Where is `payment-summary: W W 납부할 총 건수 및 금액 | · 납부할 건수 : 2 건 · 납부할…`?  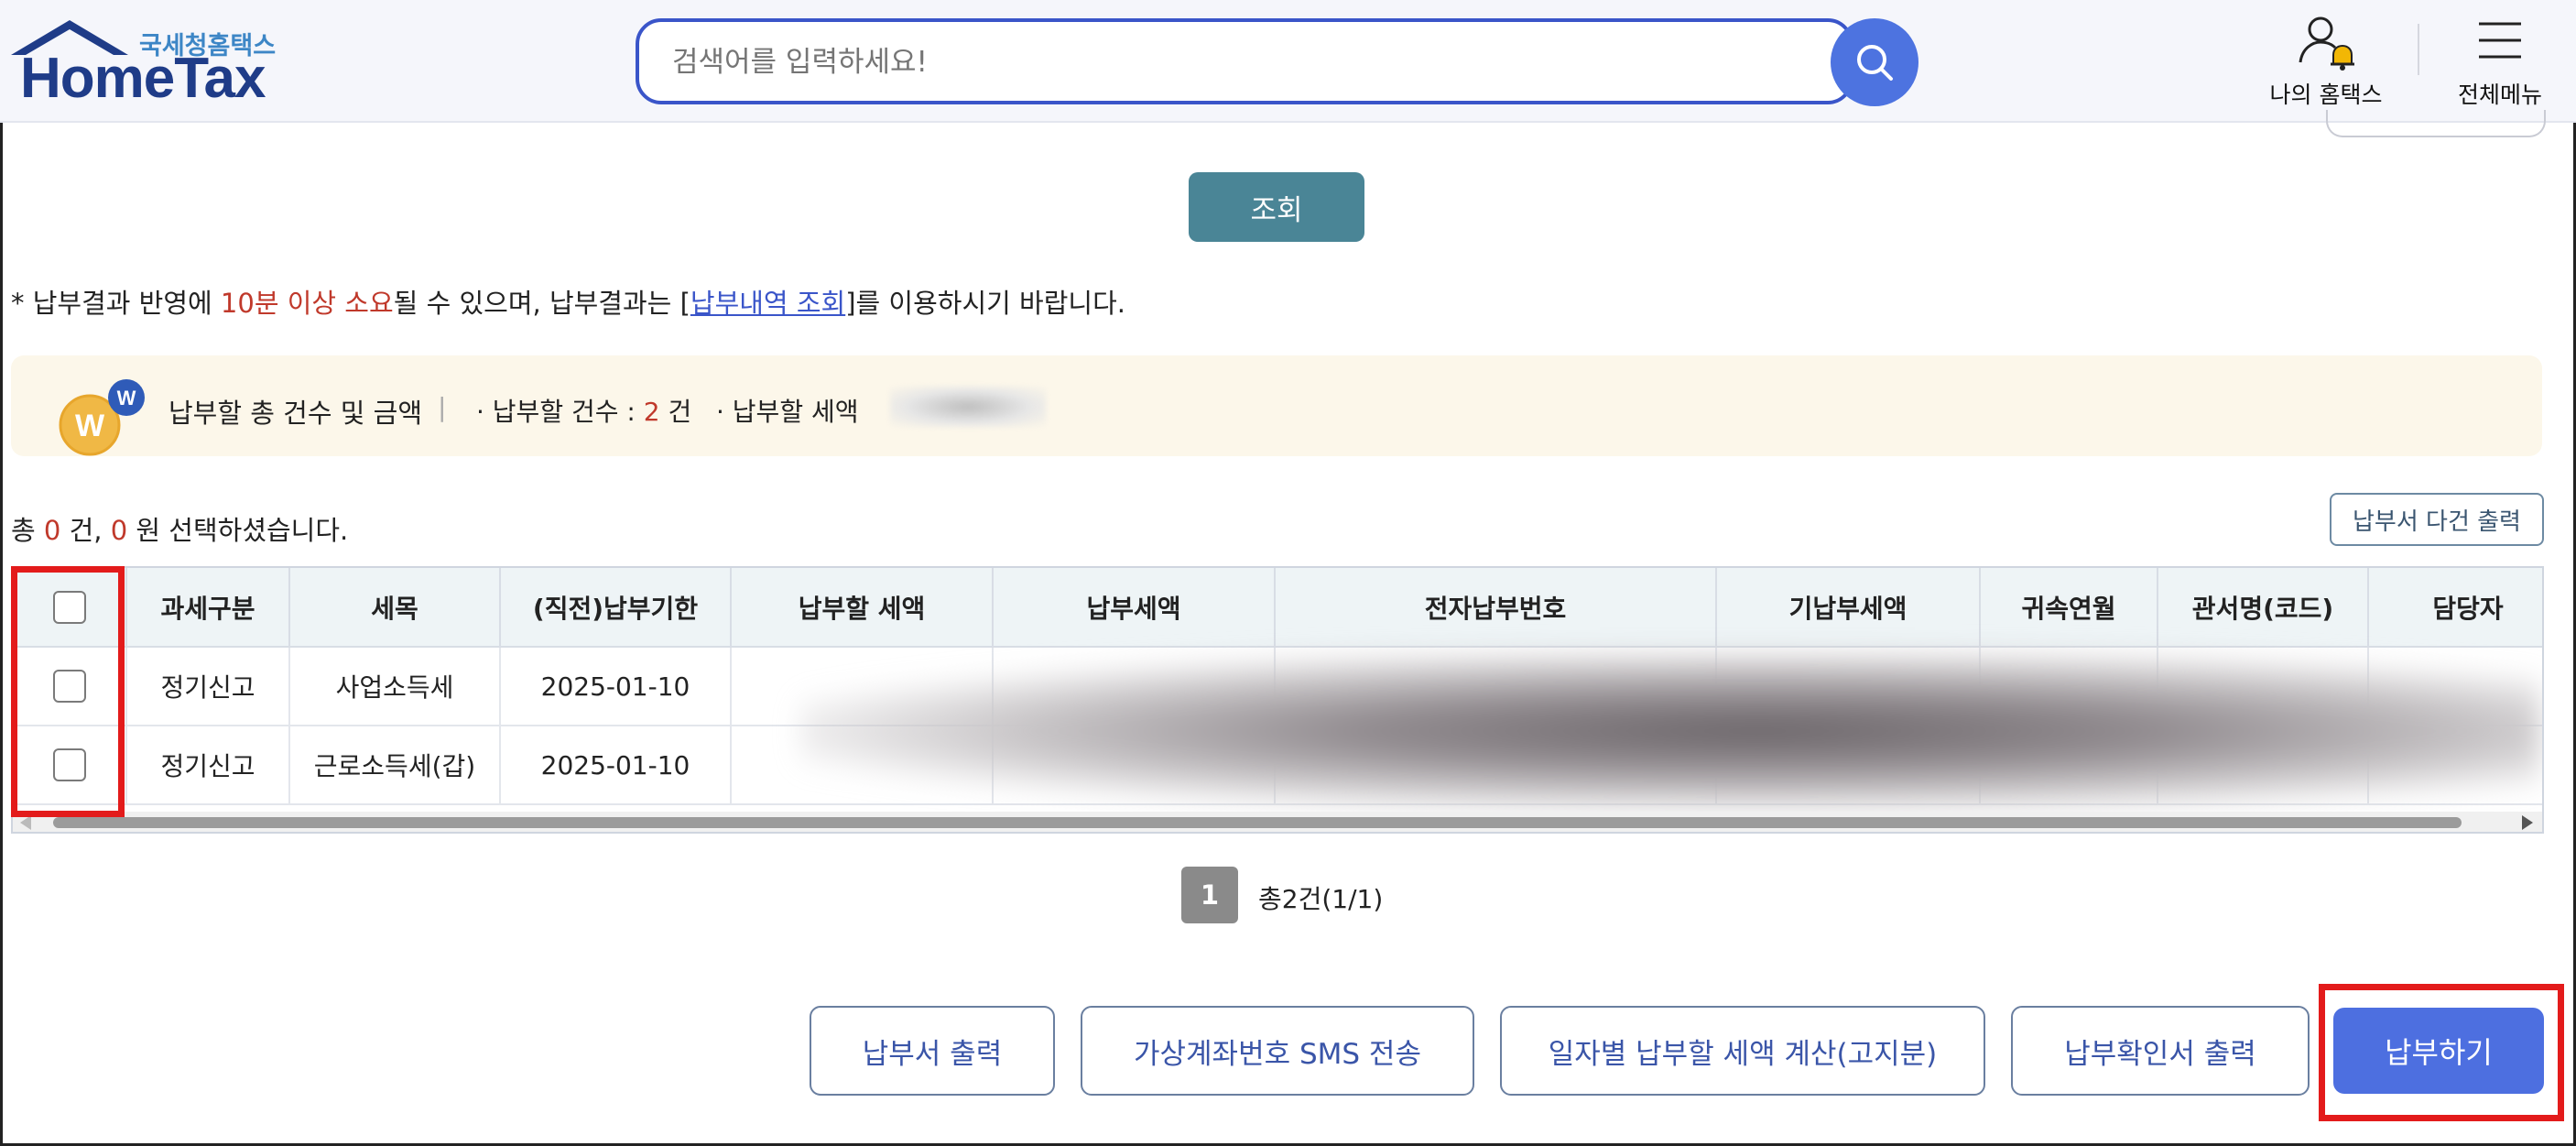 payment-summary: W W 납부할 총 건수 및 금액 | · 납부할 건수 : 2 건 · 납부할… is located at coordinates (1276, 405).